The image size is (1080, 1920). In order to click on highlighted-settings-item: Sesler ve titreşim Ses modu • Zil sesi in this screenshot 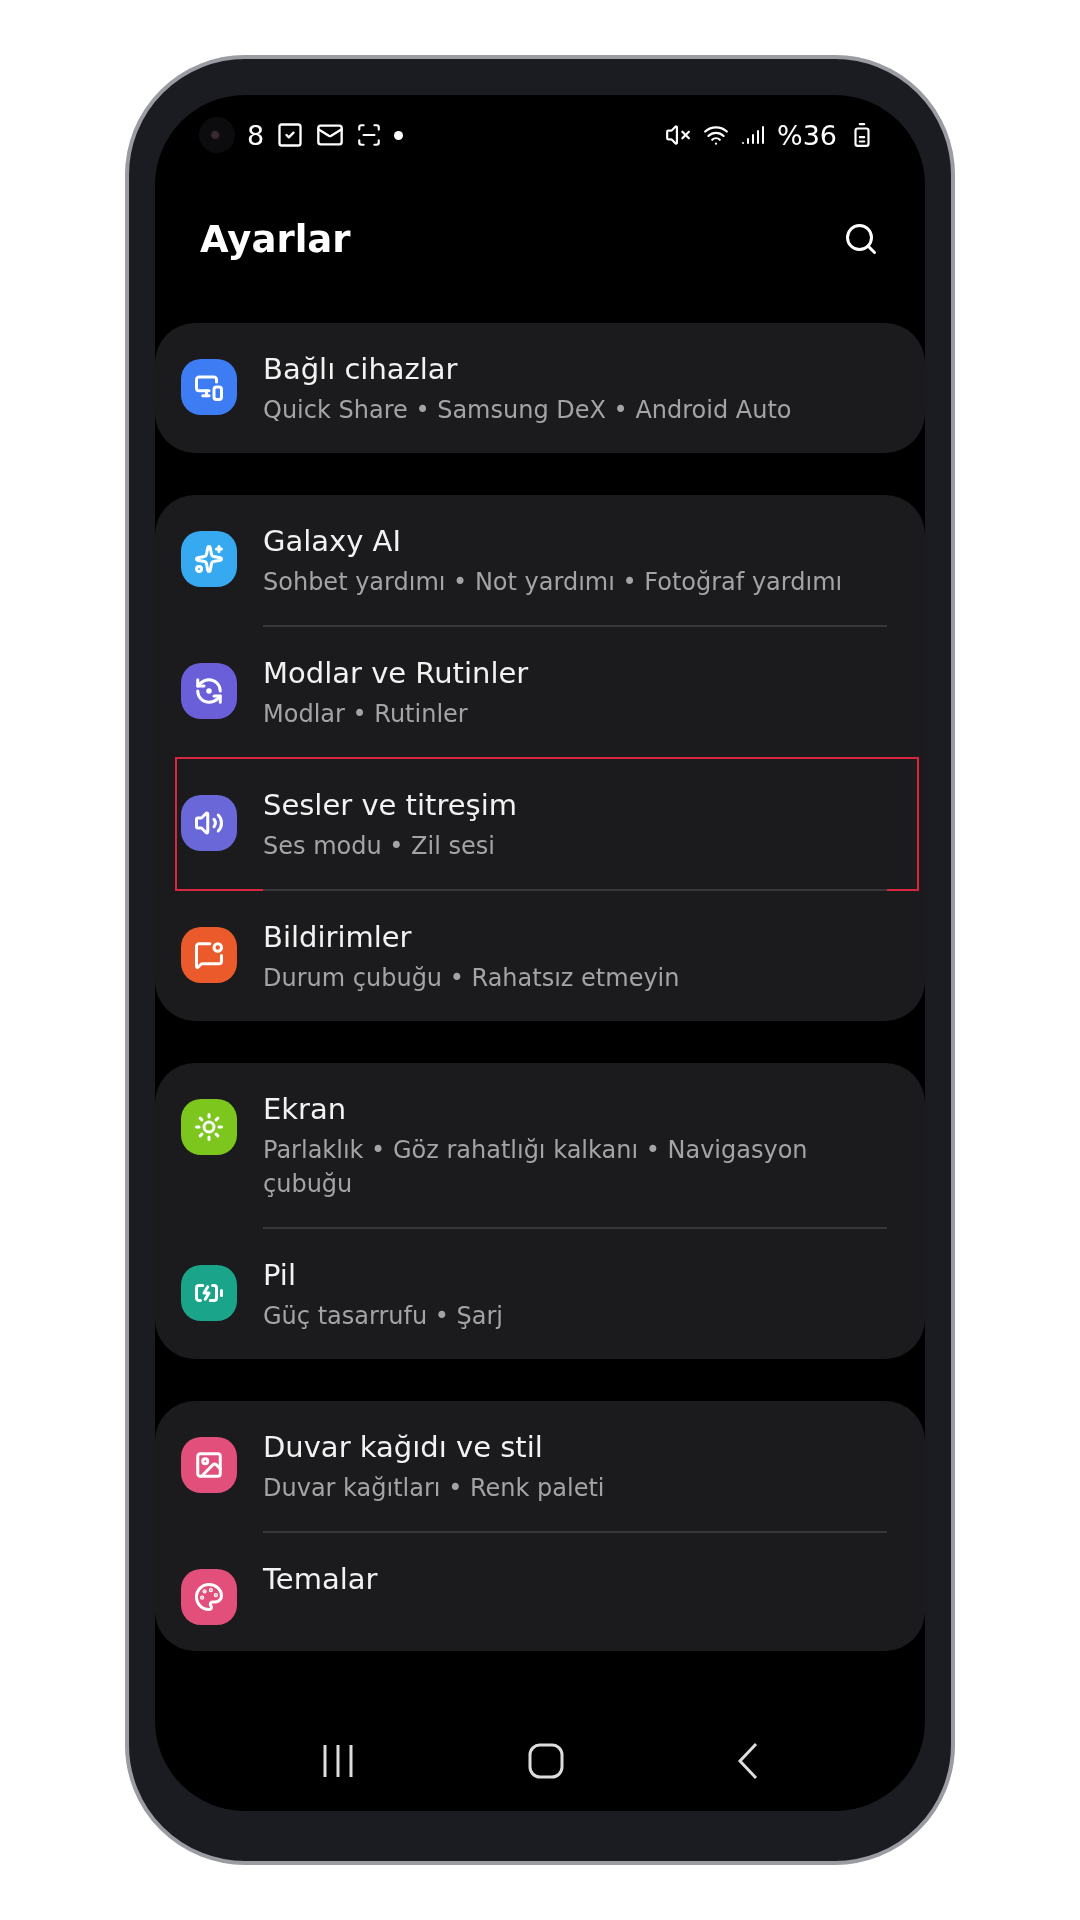, I will do `click(547, 824)`.